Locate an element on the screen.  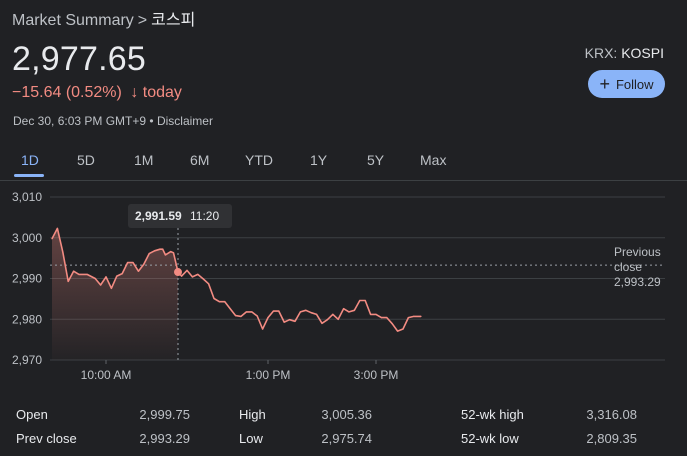
tab-1d: 1D is located at coordinates (30, 160).